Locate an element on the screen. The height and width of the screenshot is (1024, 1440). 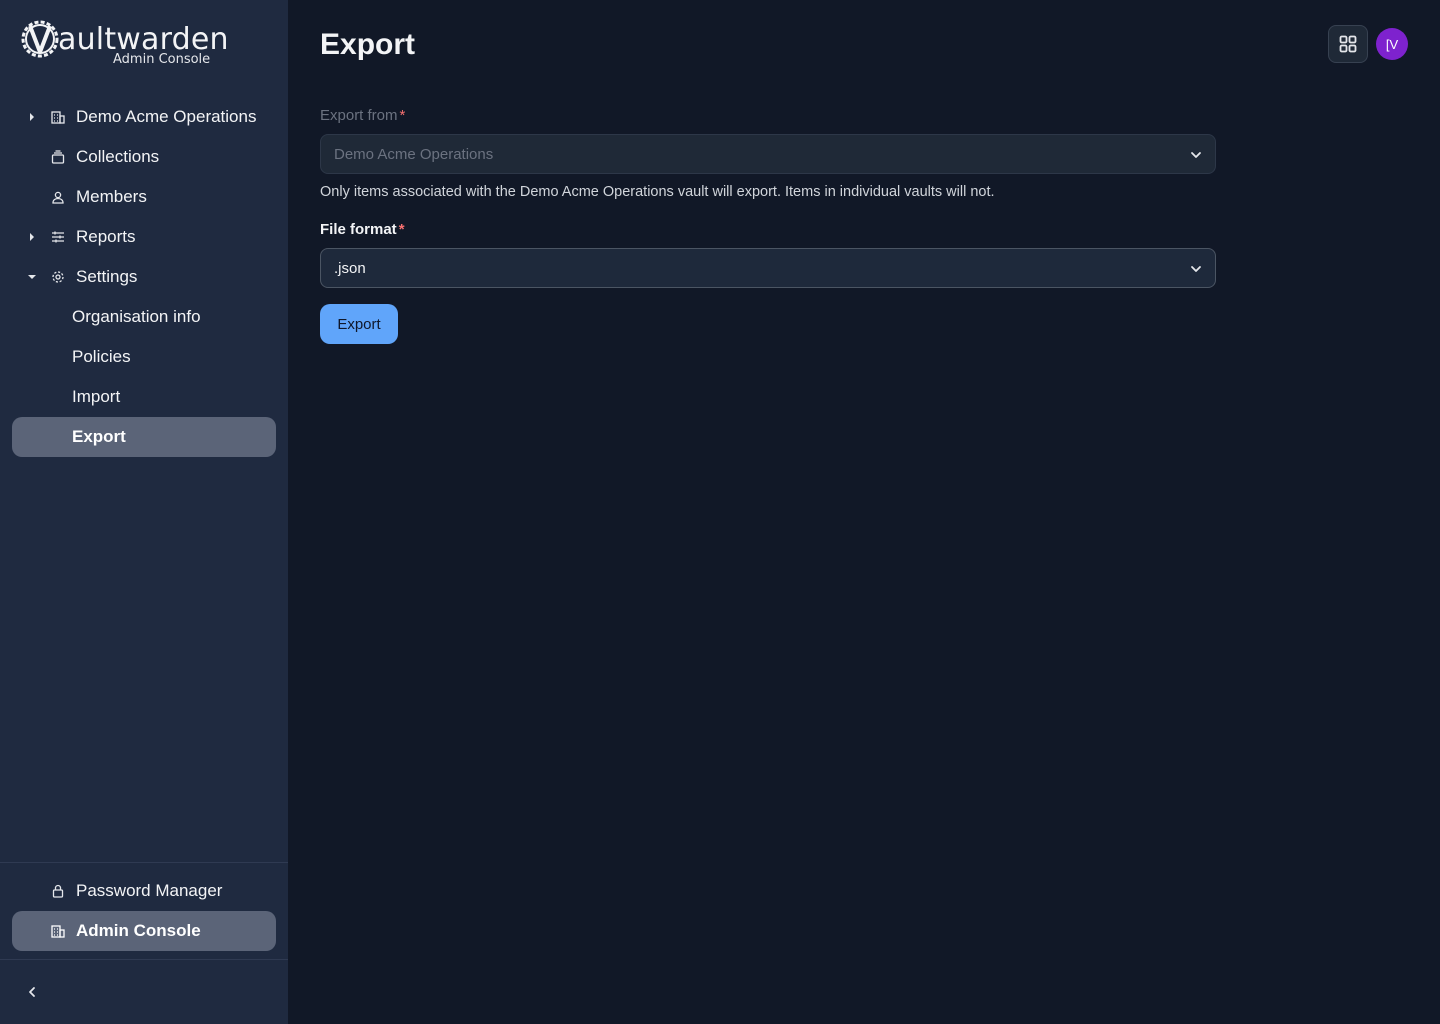
grid-icon is located at coordinates (1348, 44).